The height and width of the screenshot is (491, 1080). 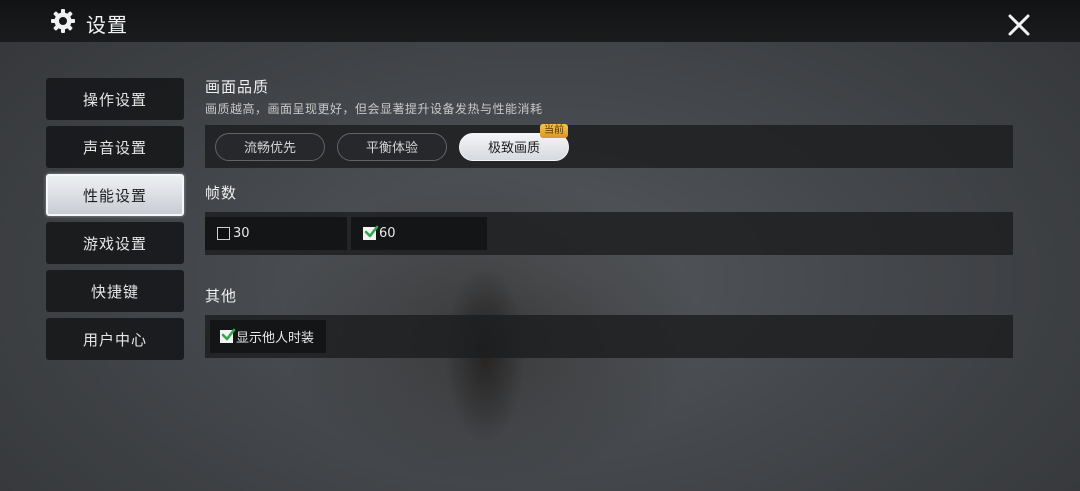 What do you see at coordinates (540, 21) in the screenshot?
I see `top-bar: 设置` at bounding box center [540, 21].